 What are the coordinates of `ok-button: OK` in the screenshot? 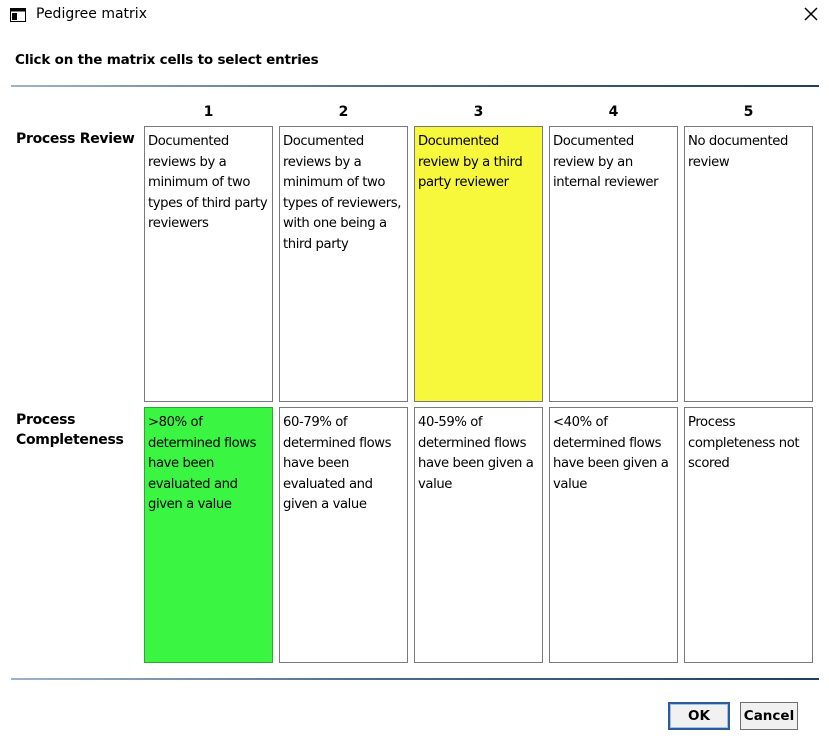 It's located at (699, 716).